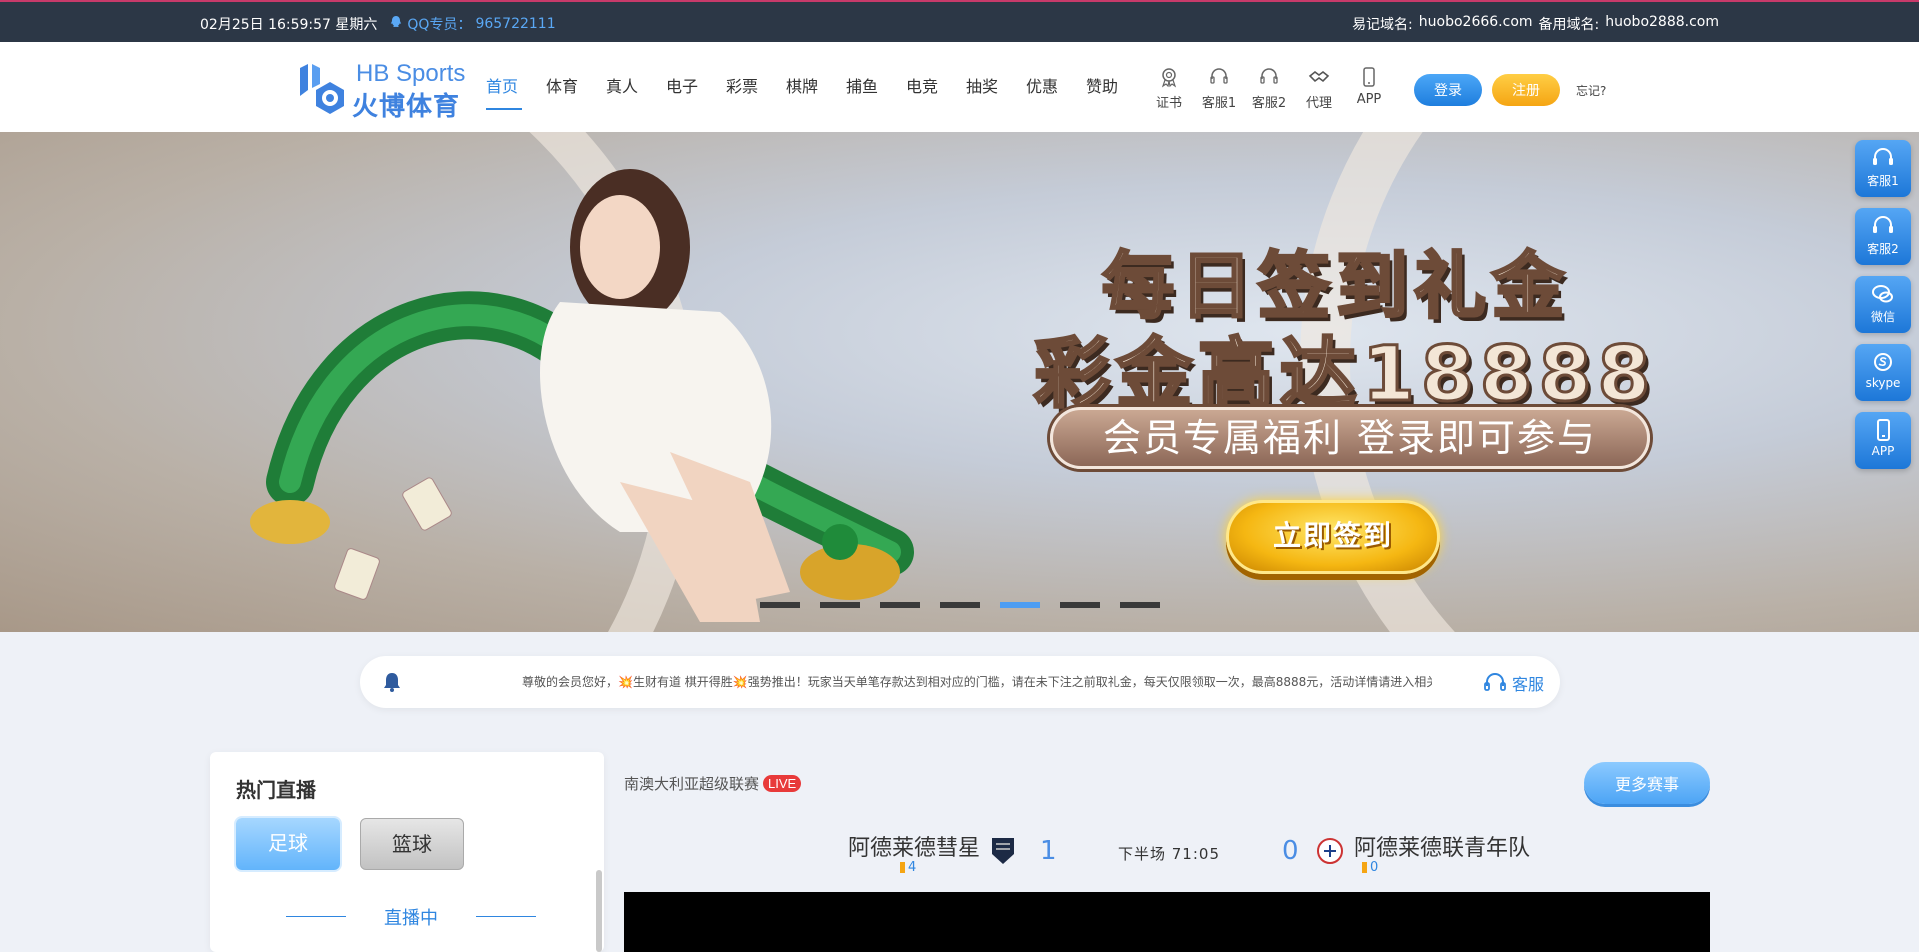 The image size is (1919, 952). Describe the element at coordinates (599, 911) in the screenshot. I see `scrollbar` at that location.